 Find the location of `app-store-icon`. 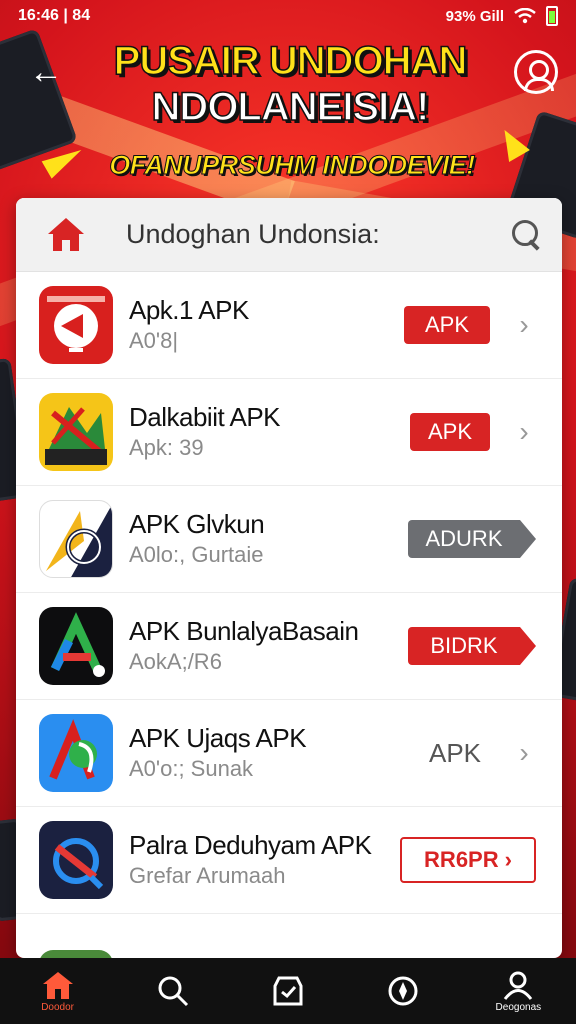

app-store-icon is located at coordinates (288, 991).